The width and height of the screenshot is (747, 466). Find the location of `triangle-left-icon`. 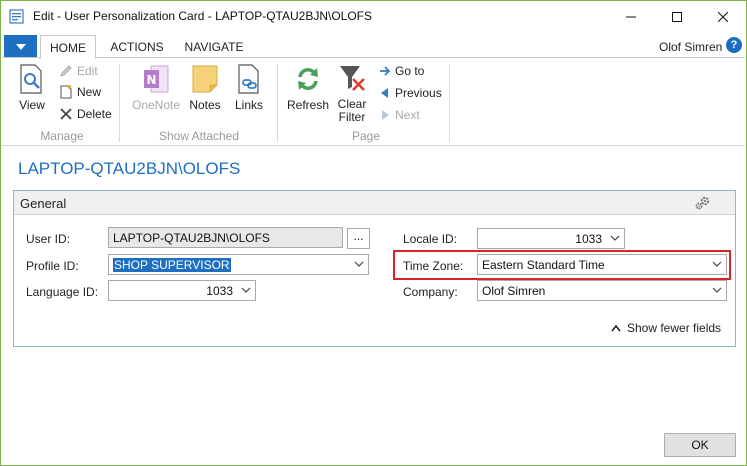

triangle-left-icon is located at coordinates (384, 93).